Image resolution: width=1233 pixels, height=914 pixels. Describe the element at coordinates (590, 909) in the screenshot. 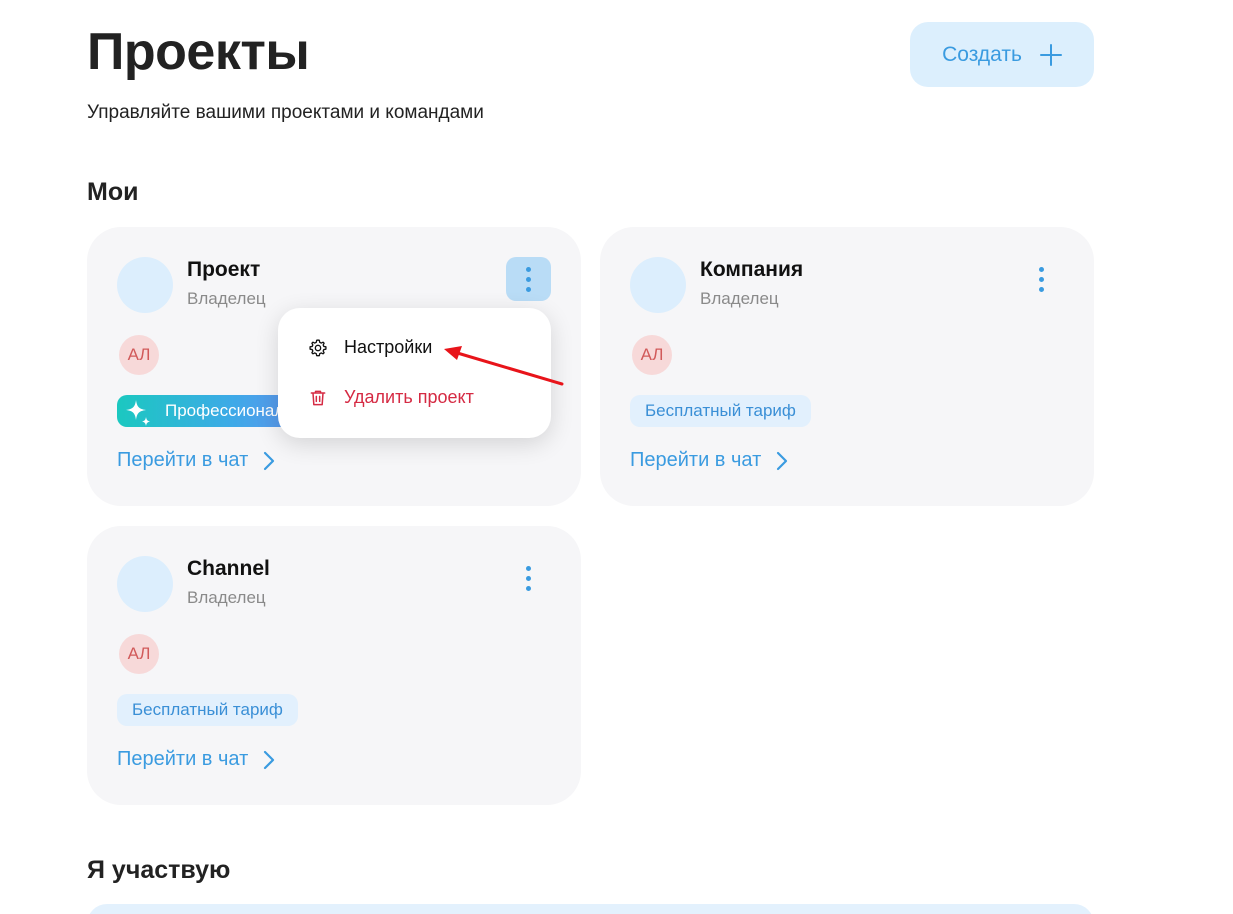

I see `participating-project-card` at that location.